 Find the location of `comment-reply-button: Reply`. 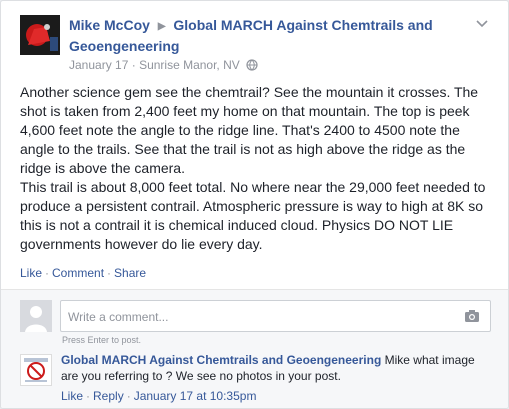

comment-reply-button: Reply is located at coordinates (108, 396).